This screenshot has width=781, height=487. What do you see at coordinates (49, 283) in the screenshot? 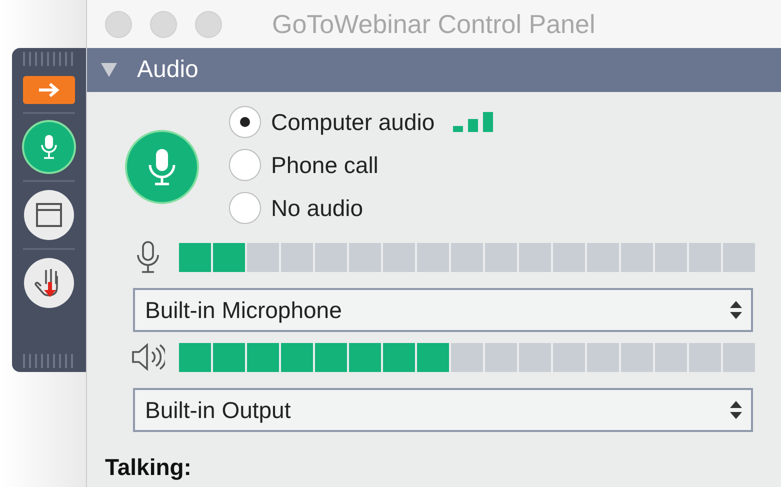
I see `raise-hand-button` at bounding box center [49, 283].